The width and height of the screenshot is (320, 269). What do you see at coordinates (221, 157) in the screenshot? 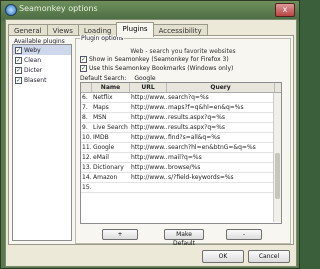
I see `cell-query: mail?q=%s` at bounding box center [221, 157].